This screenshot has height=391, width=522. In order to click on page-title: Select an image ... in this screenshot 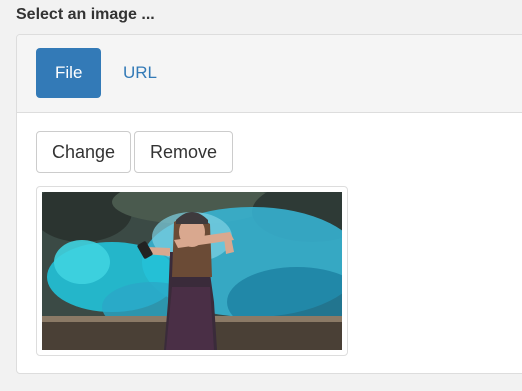, I will do `click(85, 14)`.